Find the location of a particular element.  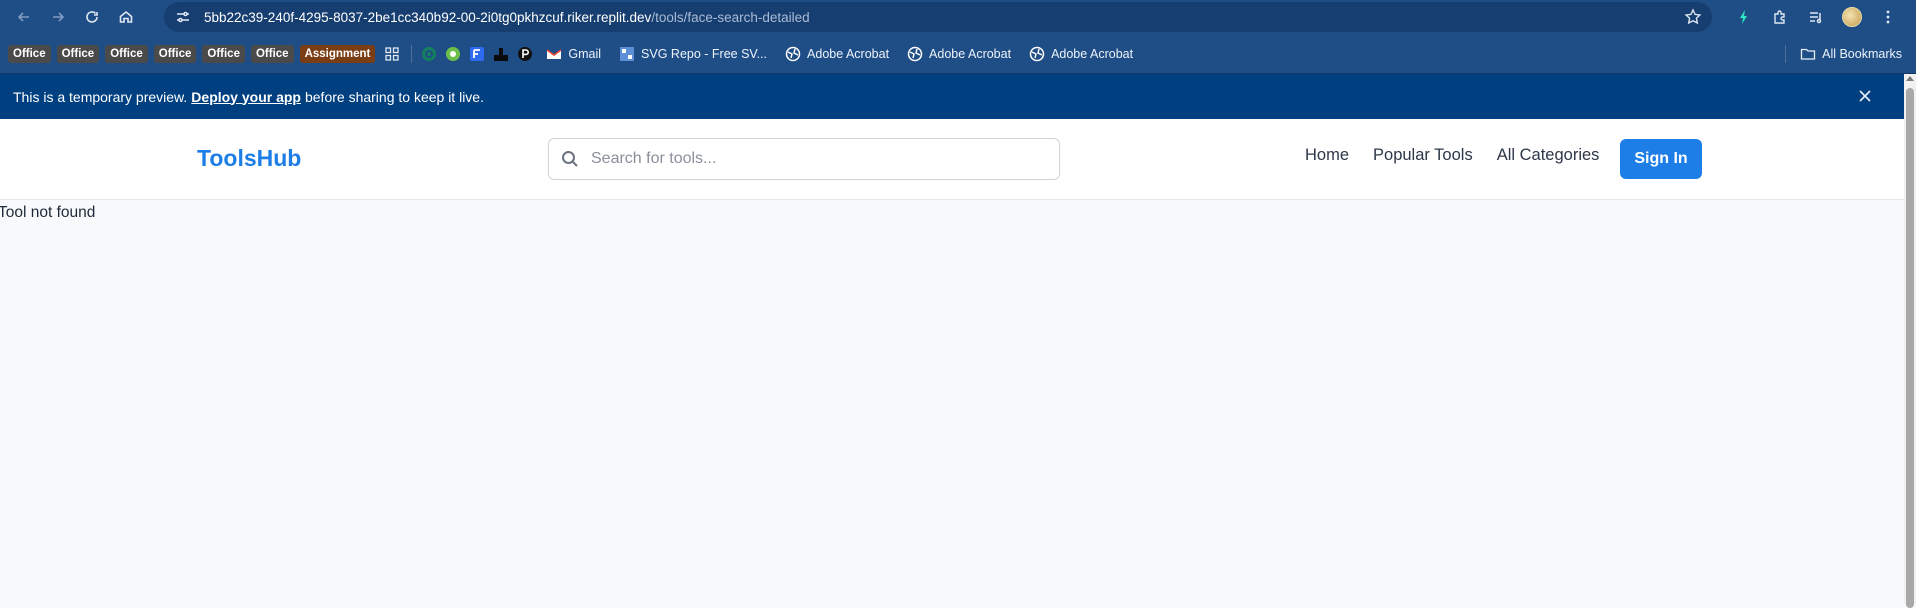

bookmark-office-5: Office is located at coordinates (223, 53).